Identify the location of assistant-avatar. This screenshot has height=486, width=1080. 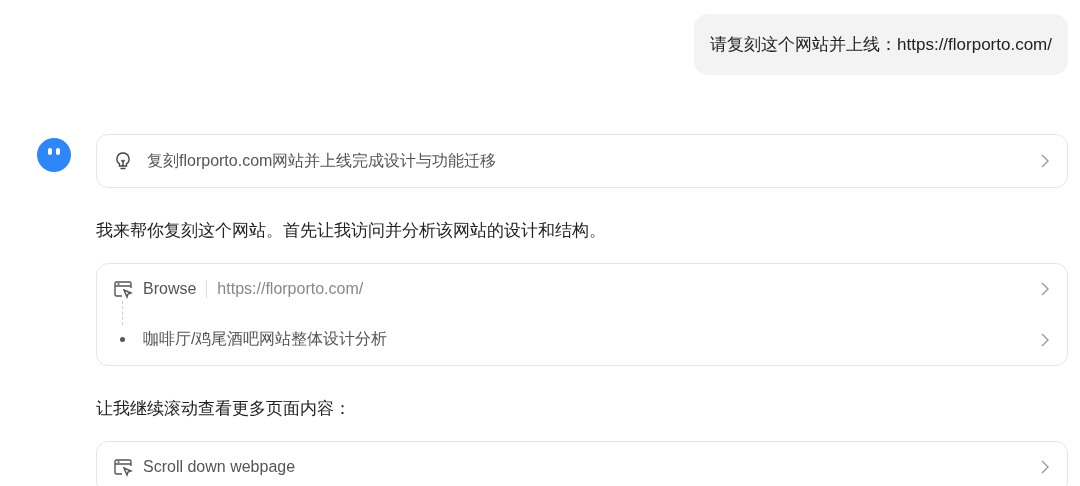
(54, 155).